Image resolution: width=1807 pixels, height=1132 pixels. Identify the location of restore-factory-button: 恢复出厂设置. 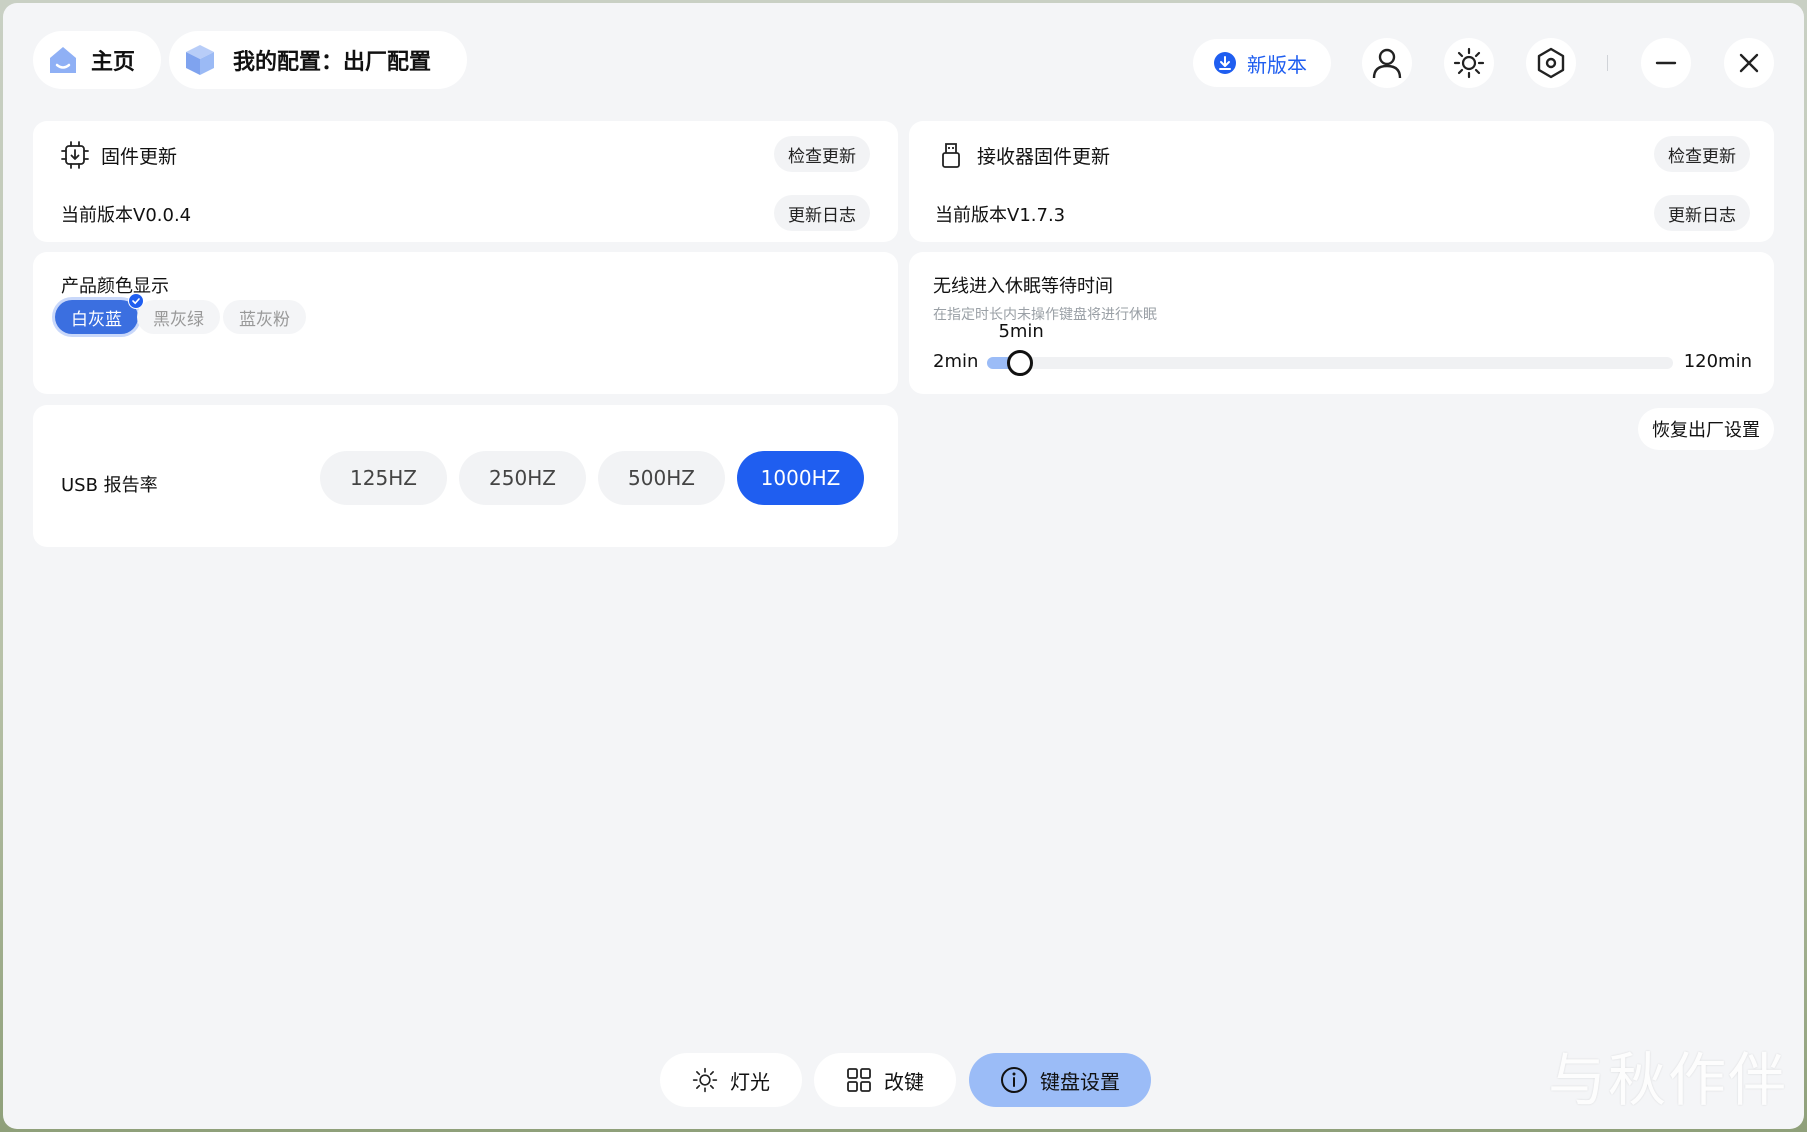
(1706, 429).